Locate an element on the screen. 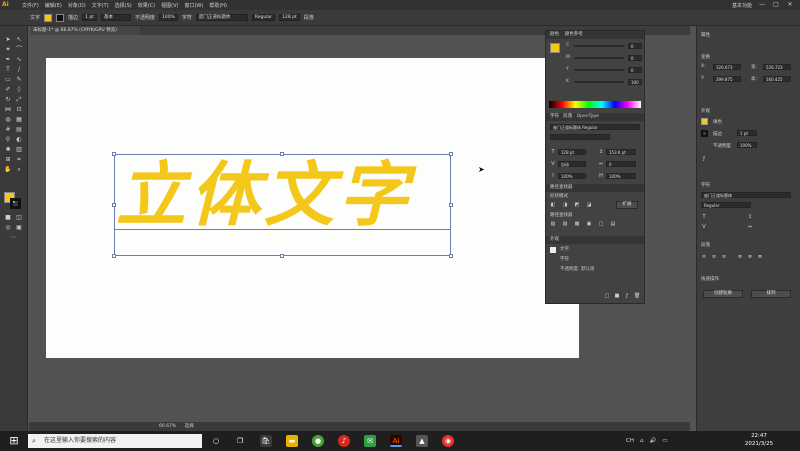  more-tools-icon: ⋯ is located at coordinates (13, 237).